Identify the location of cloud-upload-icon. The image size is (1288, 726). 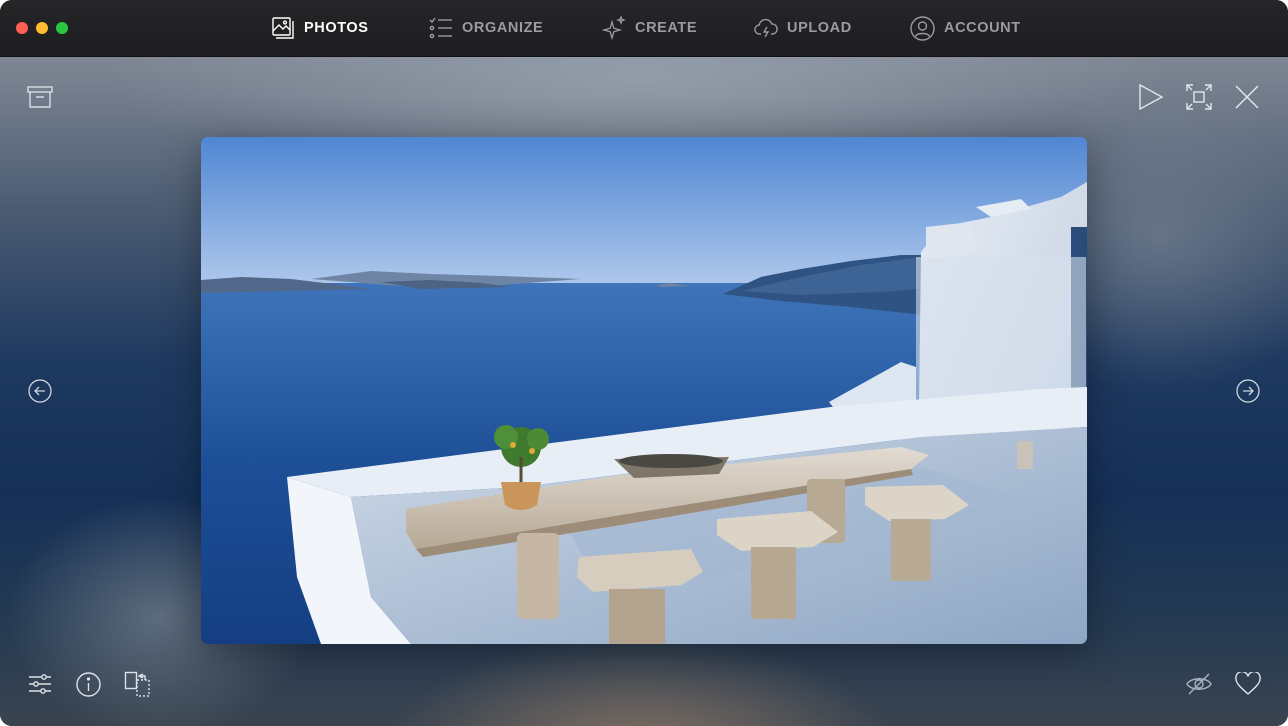
(766, 28).